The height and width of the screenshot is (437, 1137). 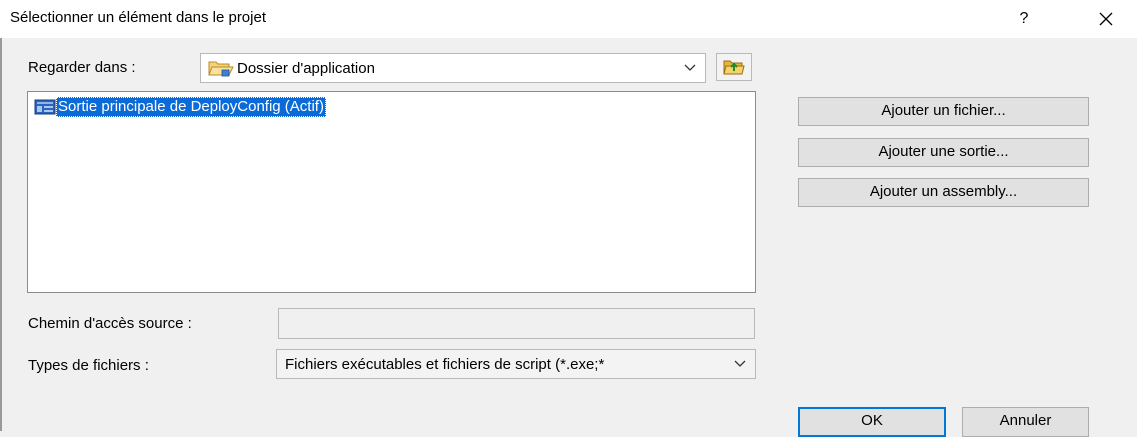 I want to click on help-button: ?, so click(x=1024, y=19).